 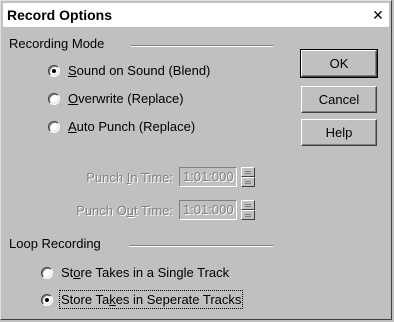 What do you see at coordinates (202, 46) in the screenshot?
I see `recording-mode-divider` at bounding box center [202, 46].